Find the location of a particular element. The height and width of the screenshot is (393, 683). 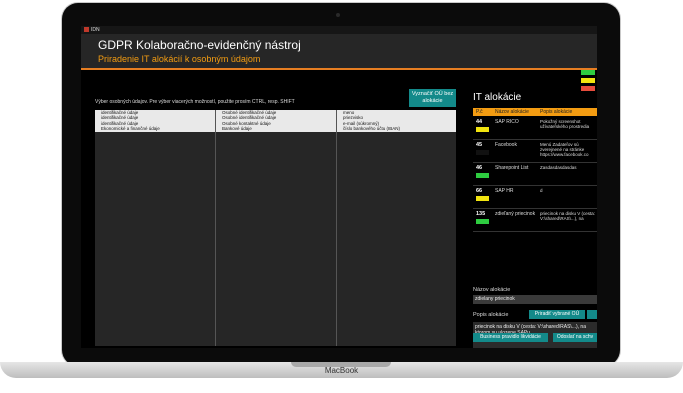

legend-green-chip is located at coordinates (588, 72).